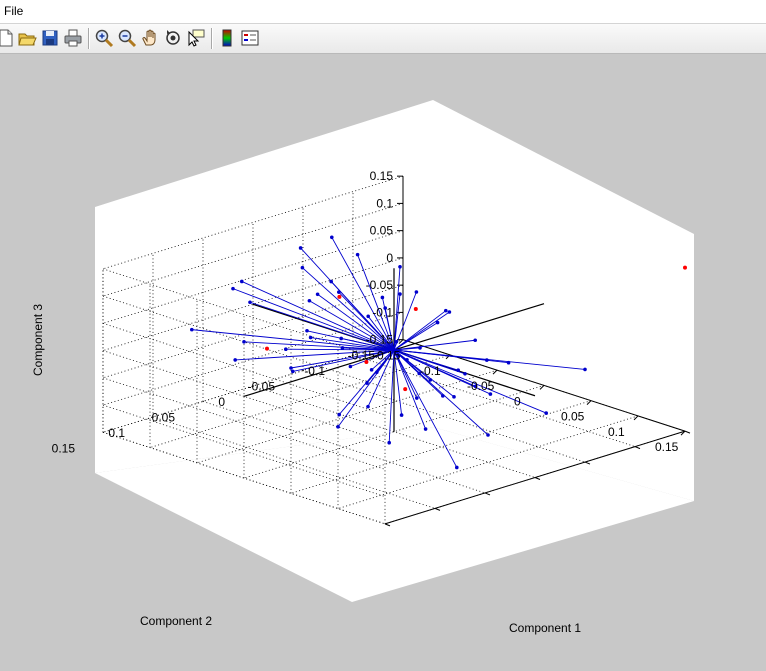 The image size is (766, 671). Describe the element at coordinates (173, 38) in the screenshot. I see `rotate-3d-icon` at that location.